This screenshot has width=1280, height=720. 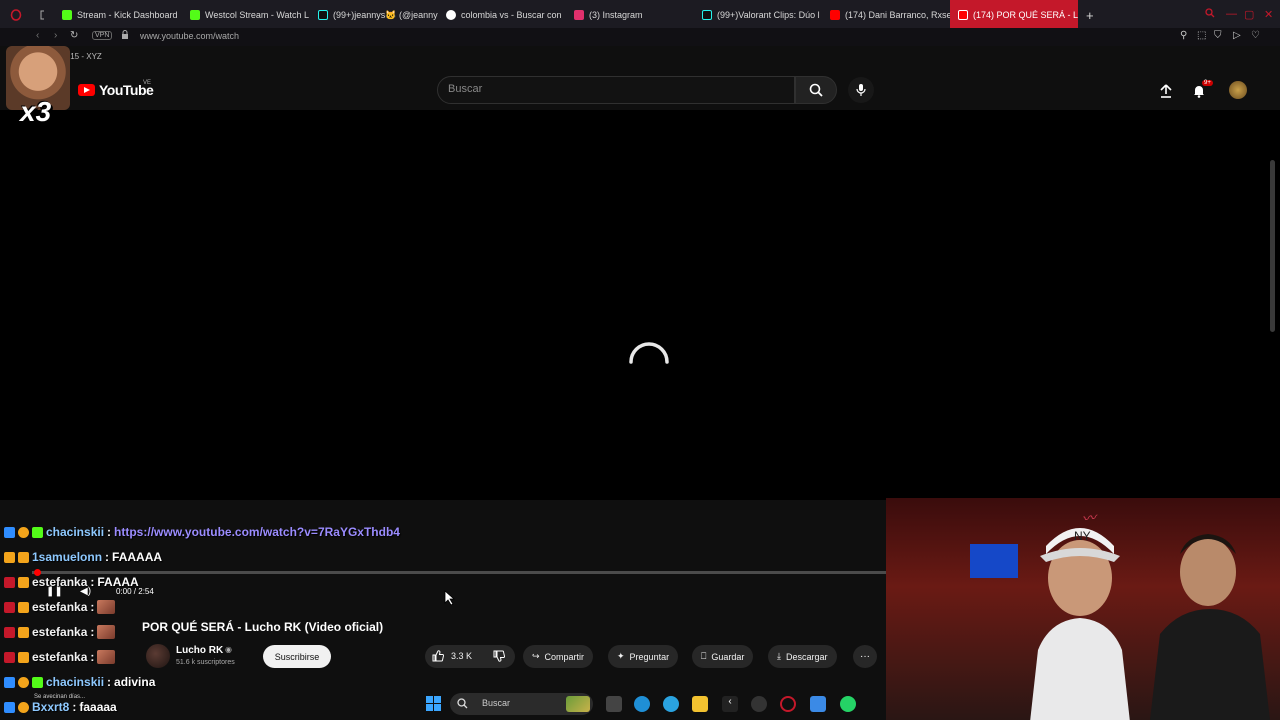 I want to click on download-button: ⤓ Descargar, so click(x=802, y=656).